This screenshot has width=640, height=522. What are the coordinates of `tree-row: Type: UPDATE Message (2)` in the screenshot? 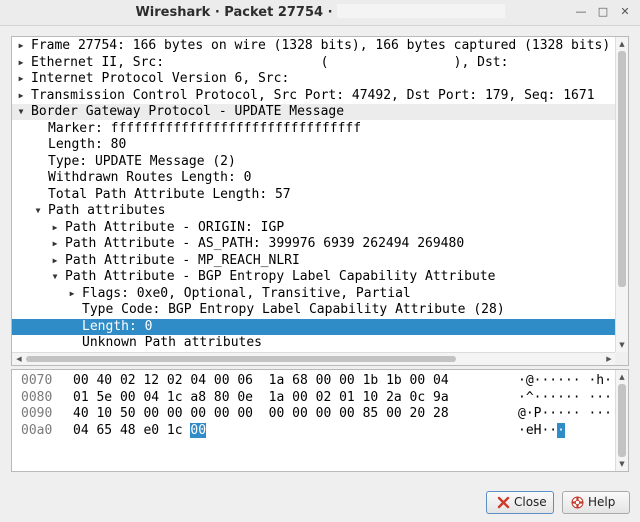 It's located at (314, 162).